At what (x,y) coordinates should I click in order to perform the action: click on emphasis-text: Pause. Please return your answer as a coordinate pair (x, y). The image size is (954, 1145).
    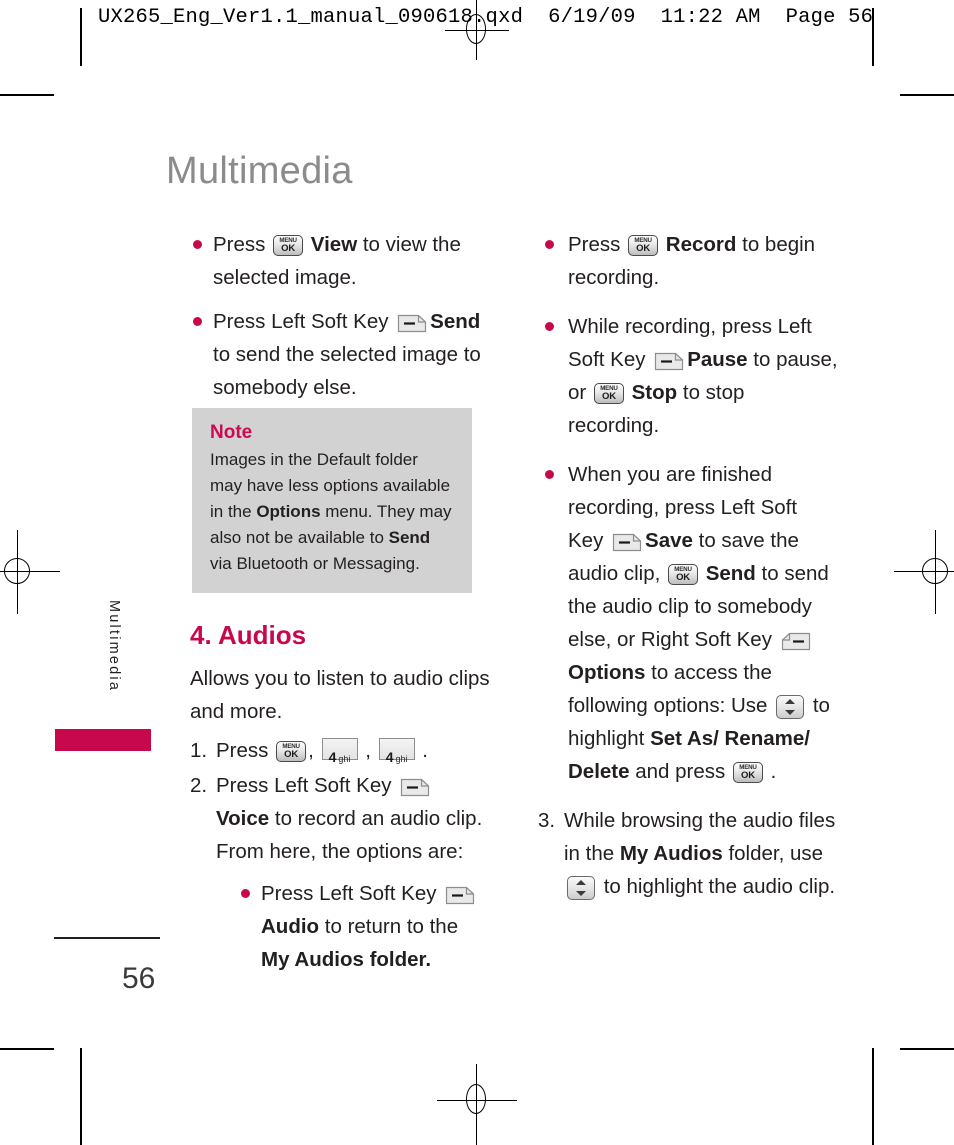
    Looking at the image, I should click on (717, 359).